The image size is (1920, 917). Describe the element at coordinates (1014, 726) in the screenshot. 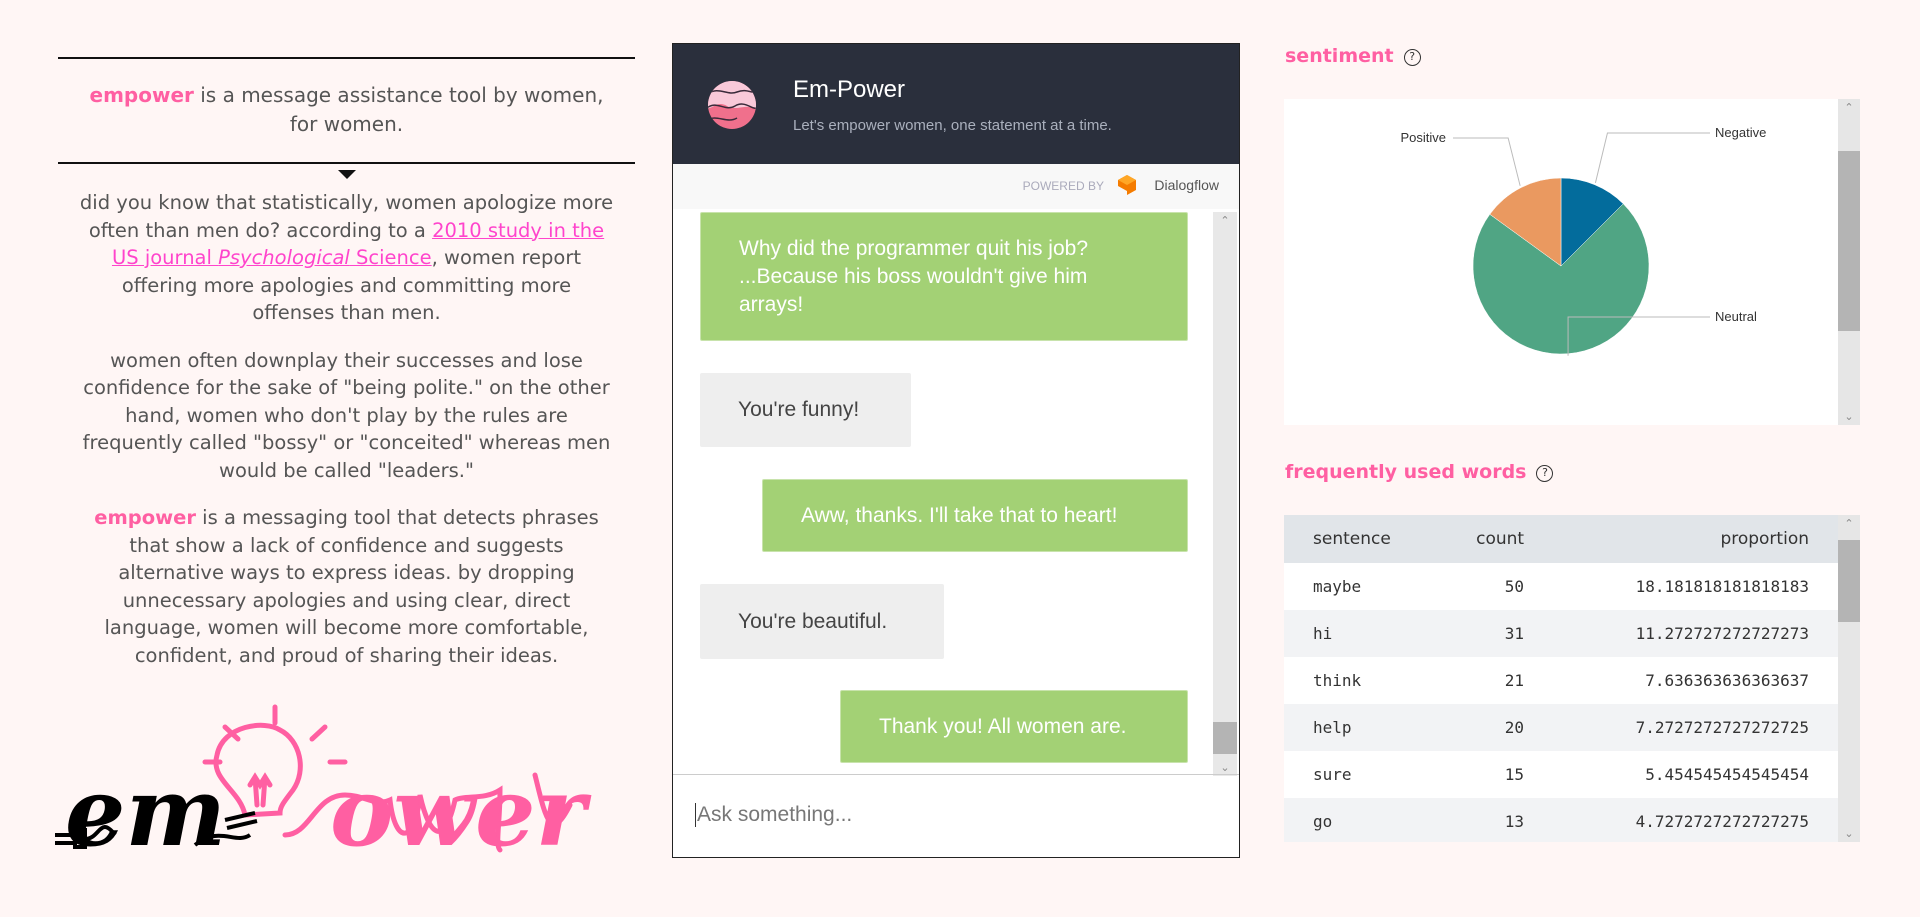

I see `user-message: Thank you! All women are.` at that location.